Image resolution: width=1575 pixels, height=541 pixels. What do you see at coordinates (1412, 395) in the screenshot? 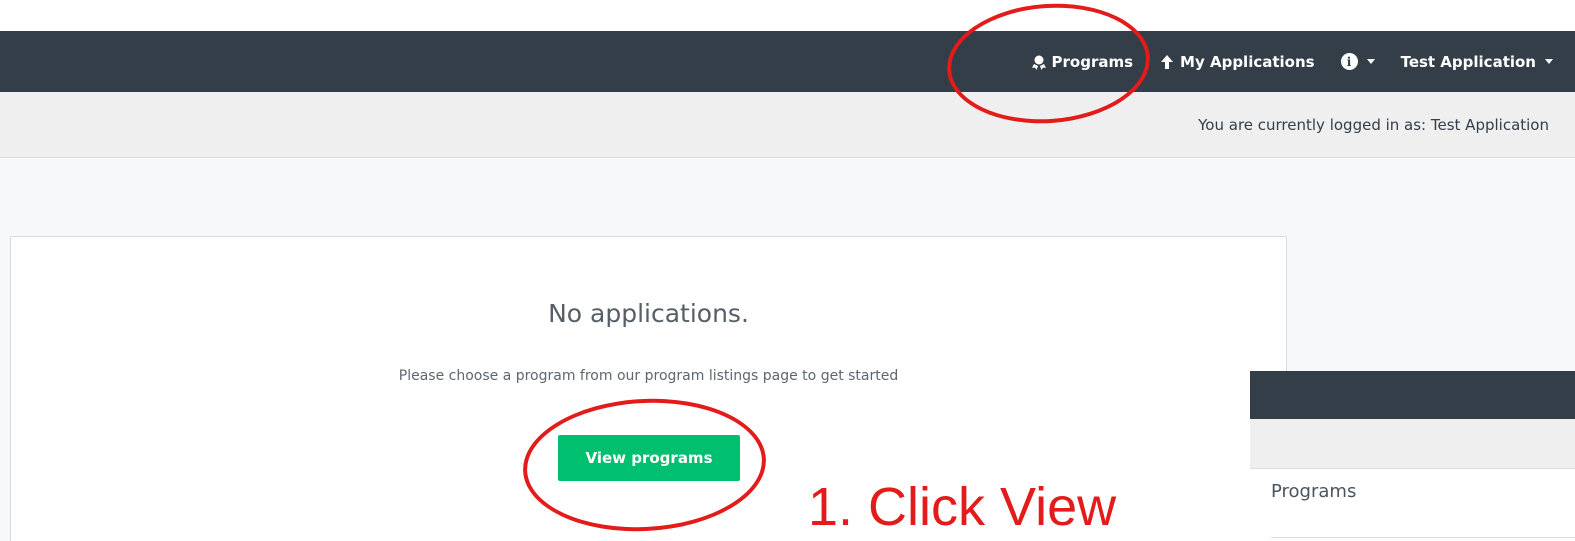
I see `inset-navbar` at bounding box center [1412, 395].